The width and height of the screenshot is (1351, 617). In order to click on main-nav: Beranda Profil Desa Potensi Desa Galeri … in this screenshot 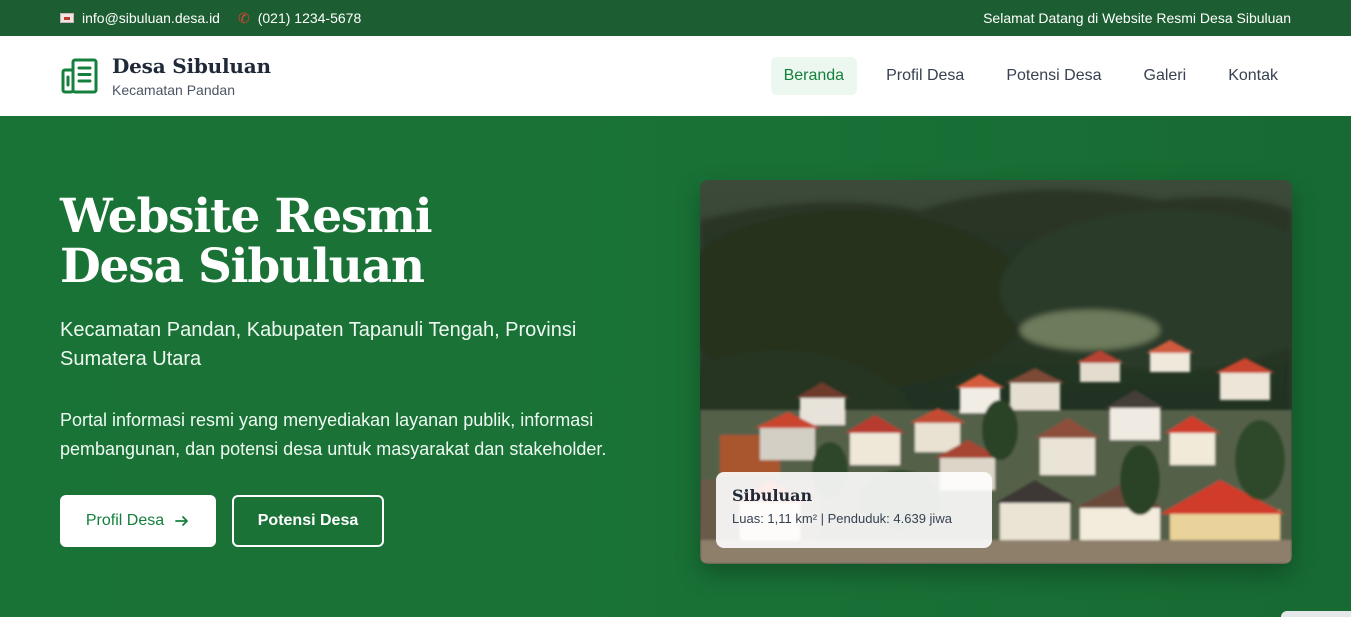, I will do `click(1030, 76)`.